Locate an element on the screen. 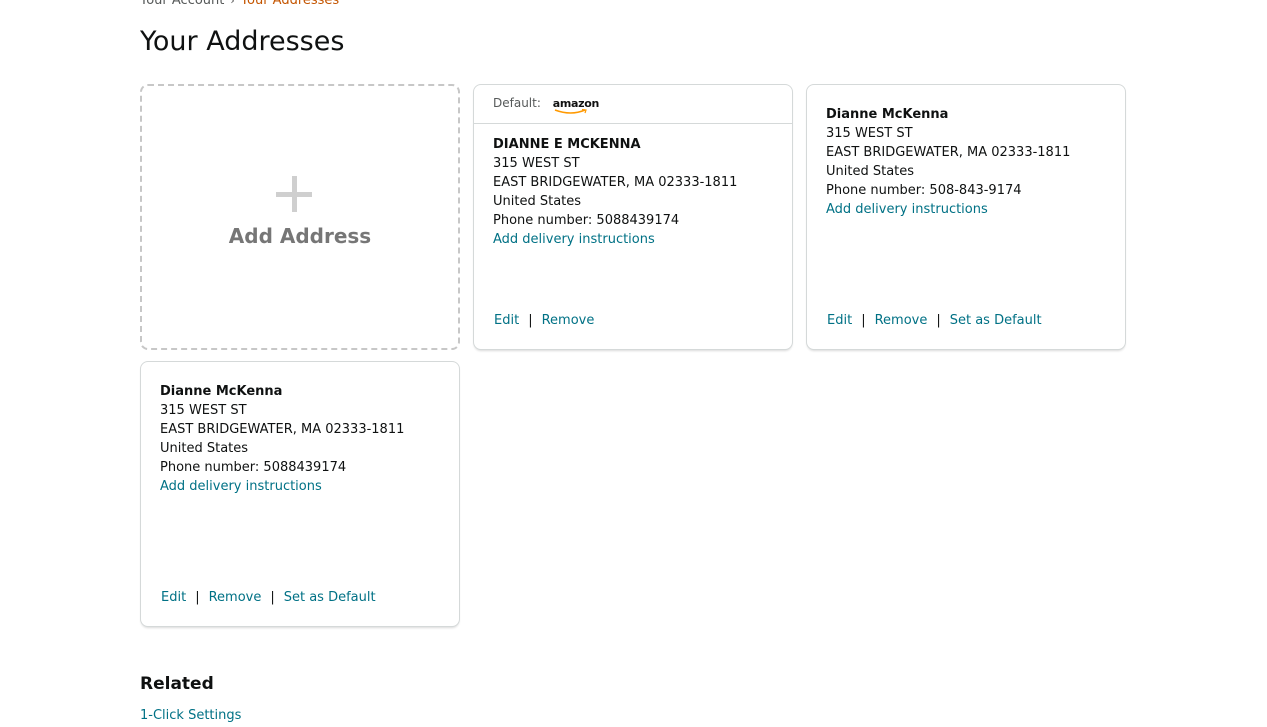 This screenshot has width=1267, height=727. add-address-content: Add Address is located at coordinates (300, 212).